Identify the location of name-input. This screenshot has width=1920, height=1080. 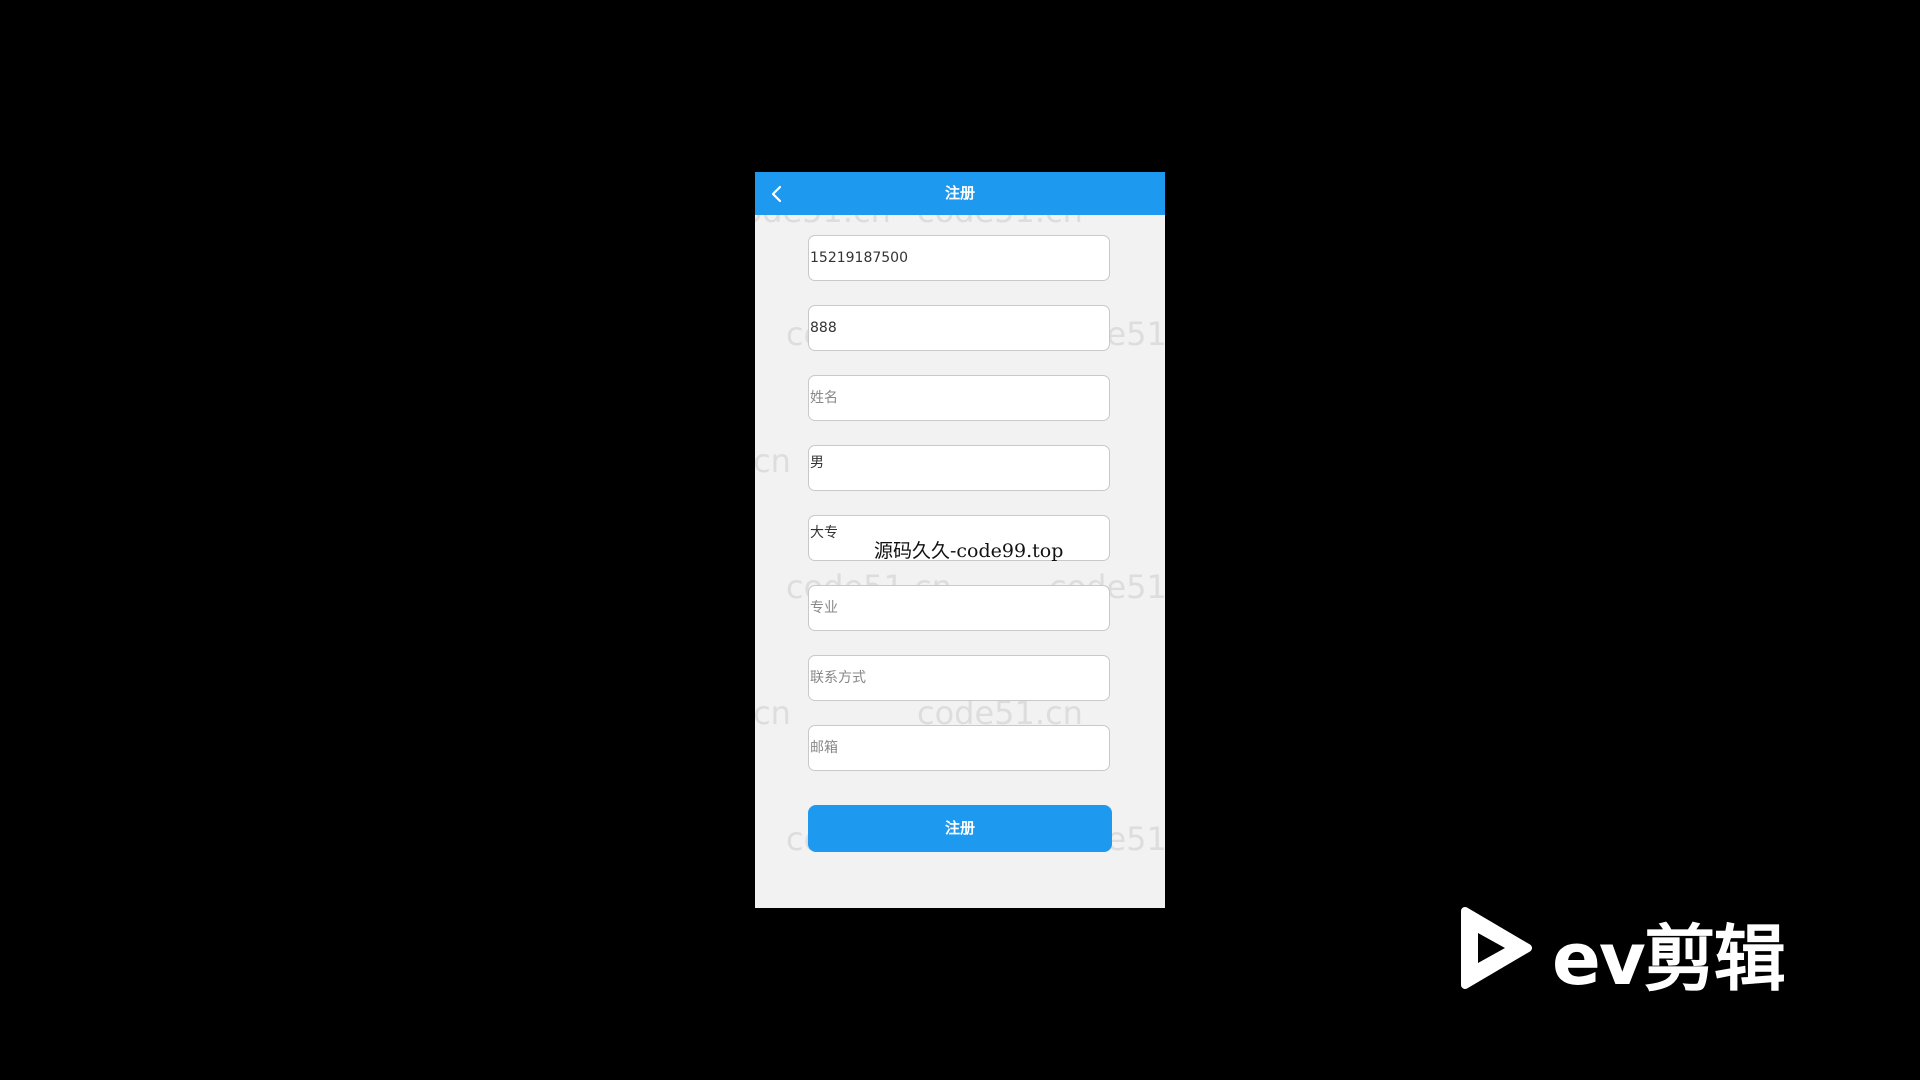
(955, 398).